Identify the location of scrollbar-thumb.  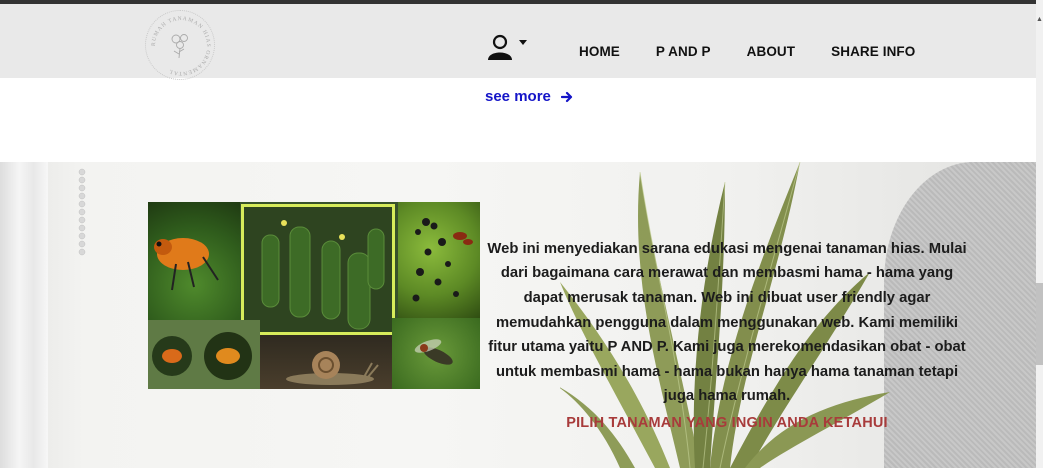
(1039, 324).